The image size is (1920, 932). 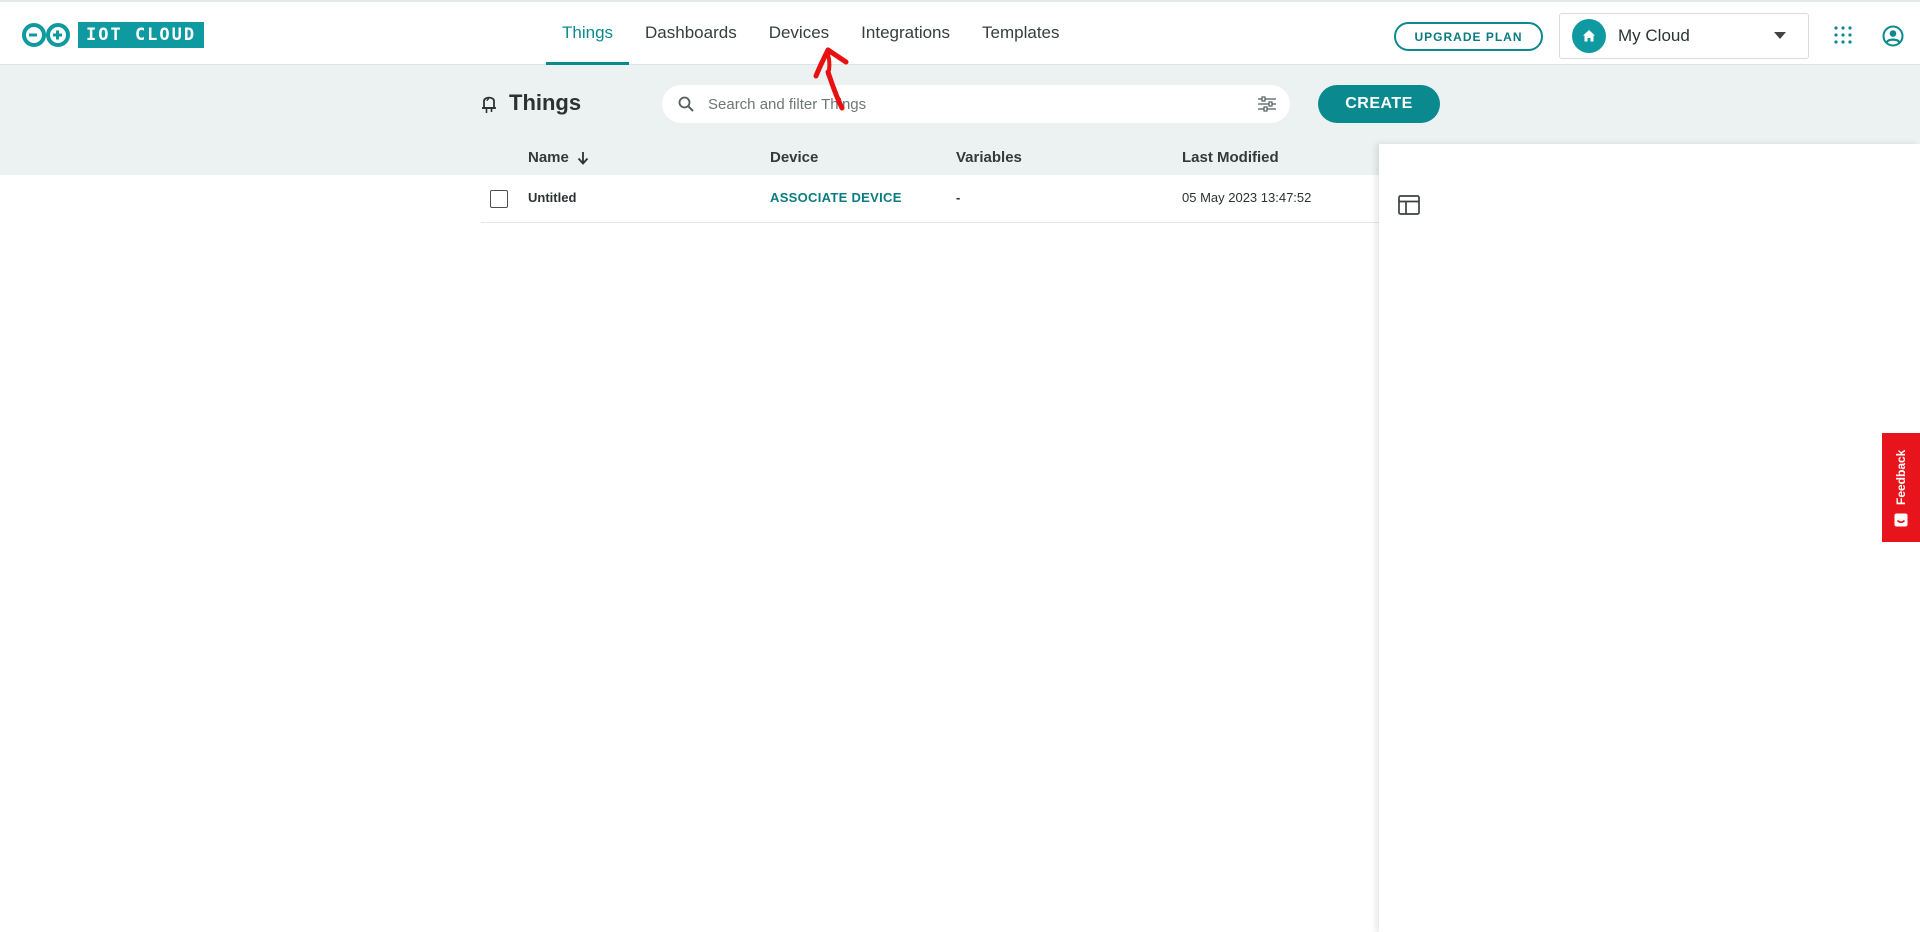 I want to click on search-input, so click(x=968, y=104).